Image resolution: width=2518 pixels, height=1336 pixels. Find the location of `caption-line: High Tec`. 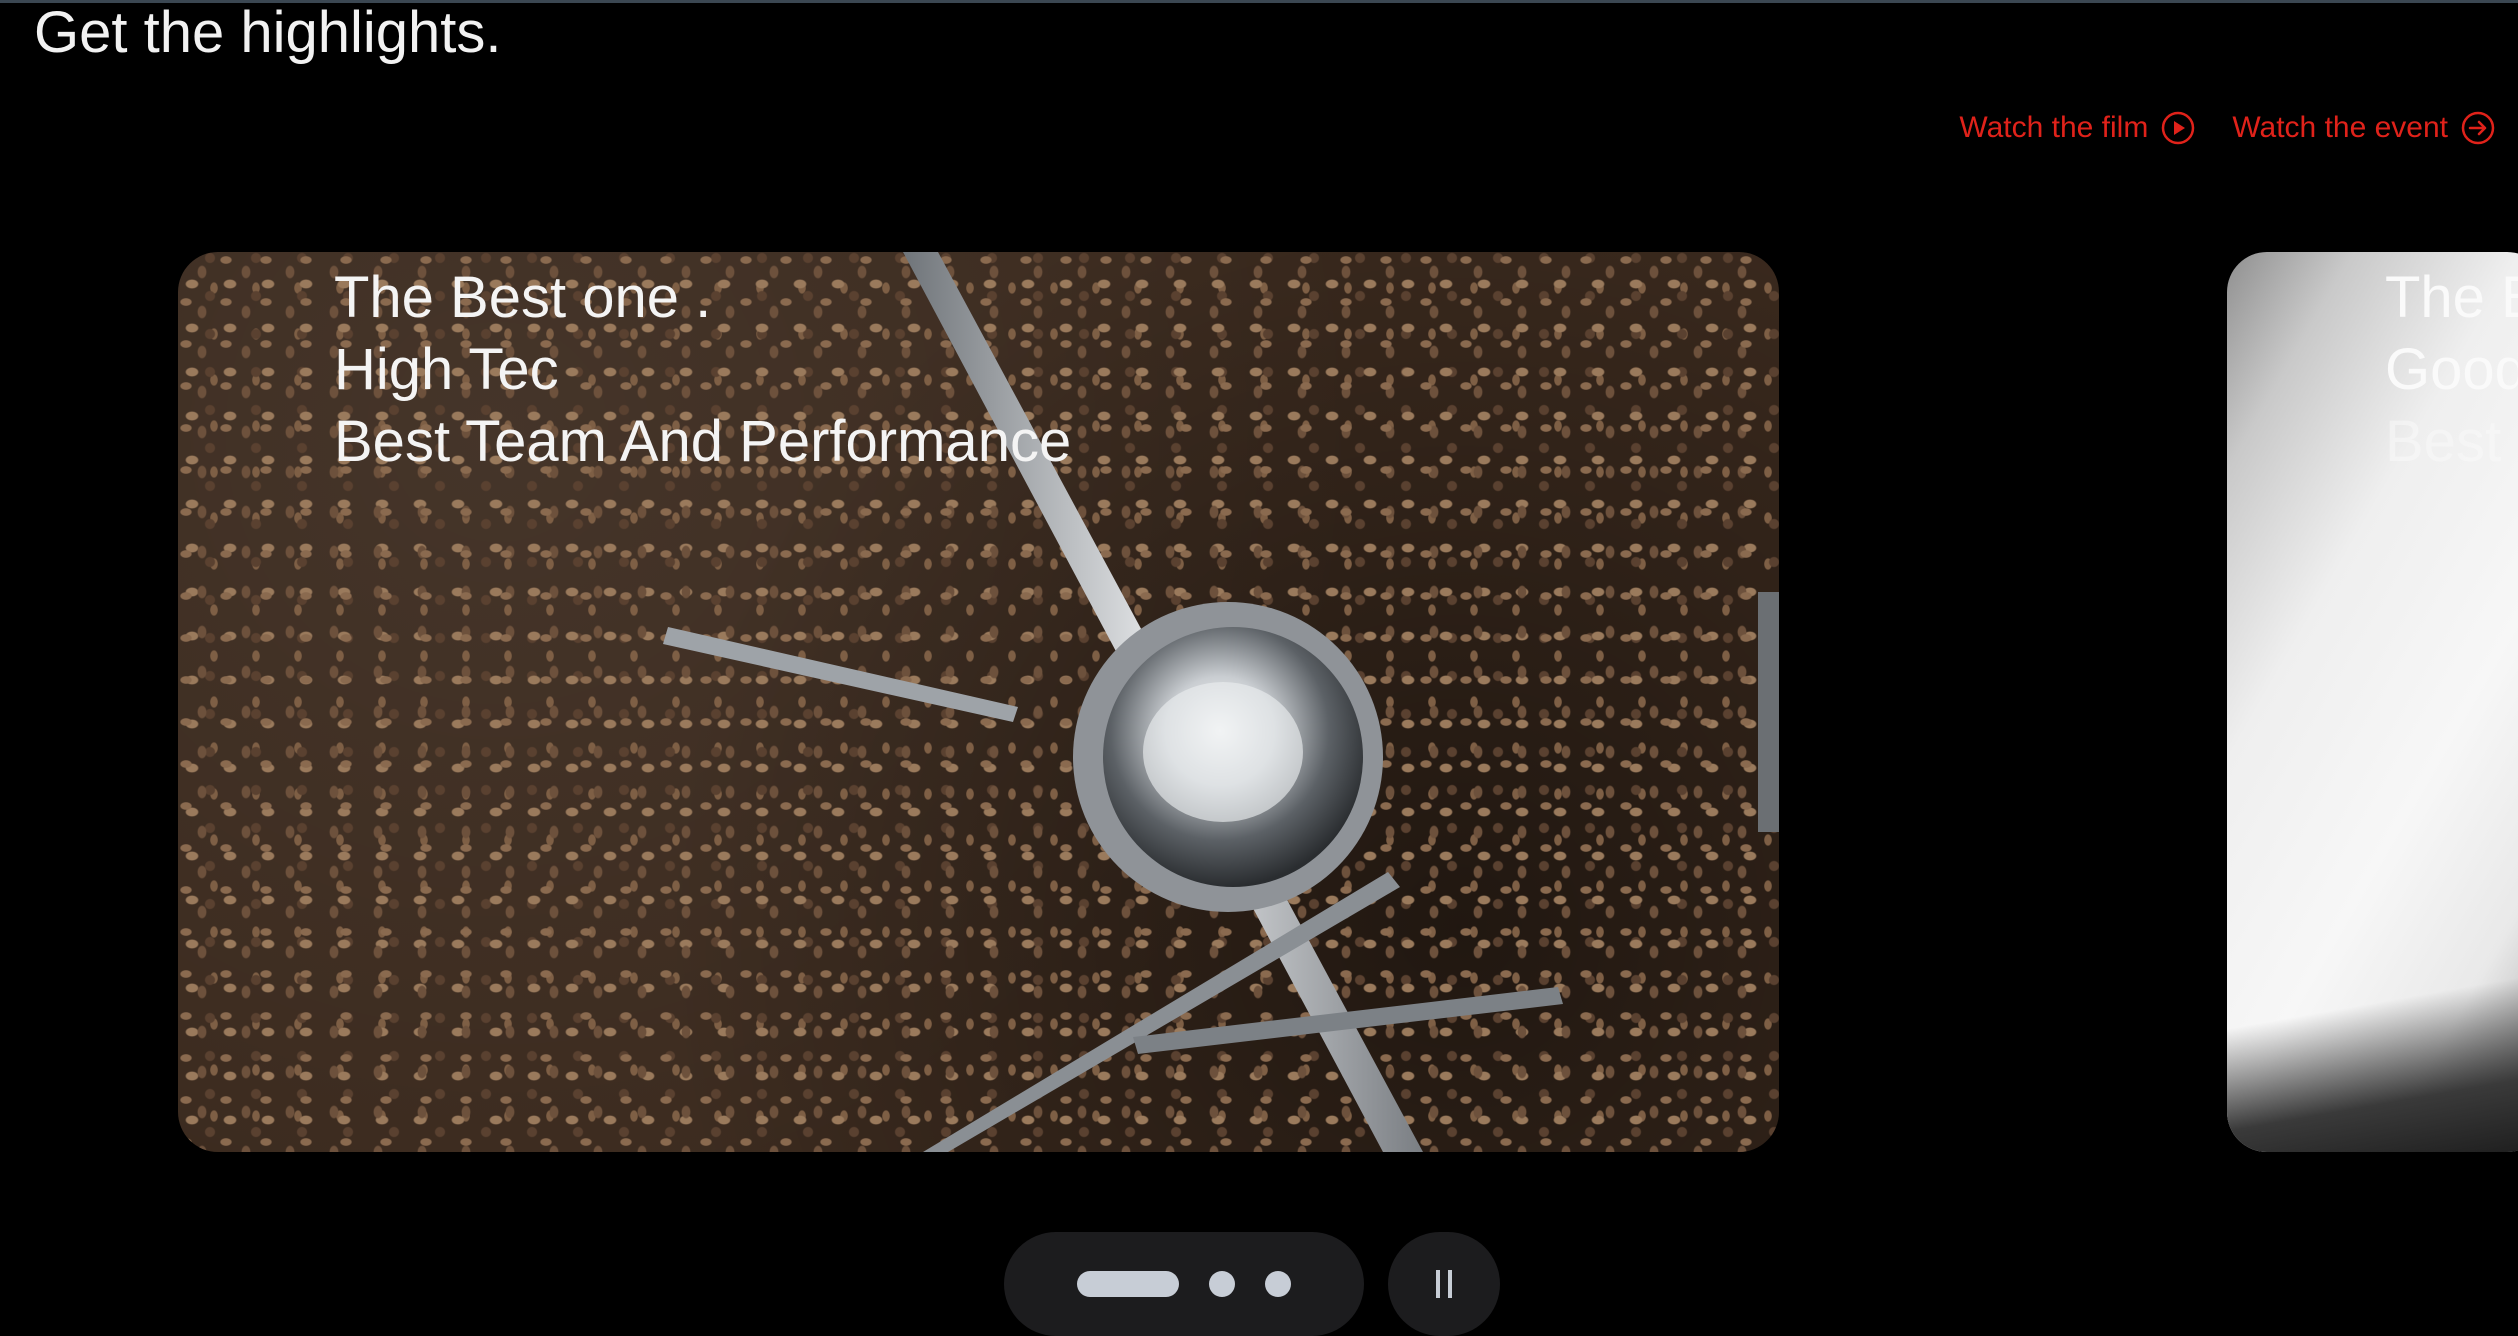

caption-line: High Tec is located at coordinates (446, 369).